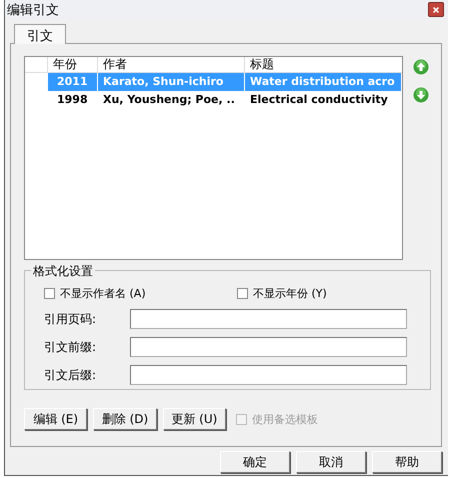 This screenshot has width=450, height=478. I want to click on dialog-button: 帮助, so click(407, 462).